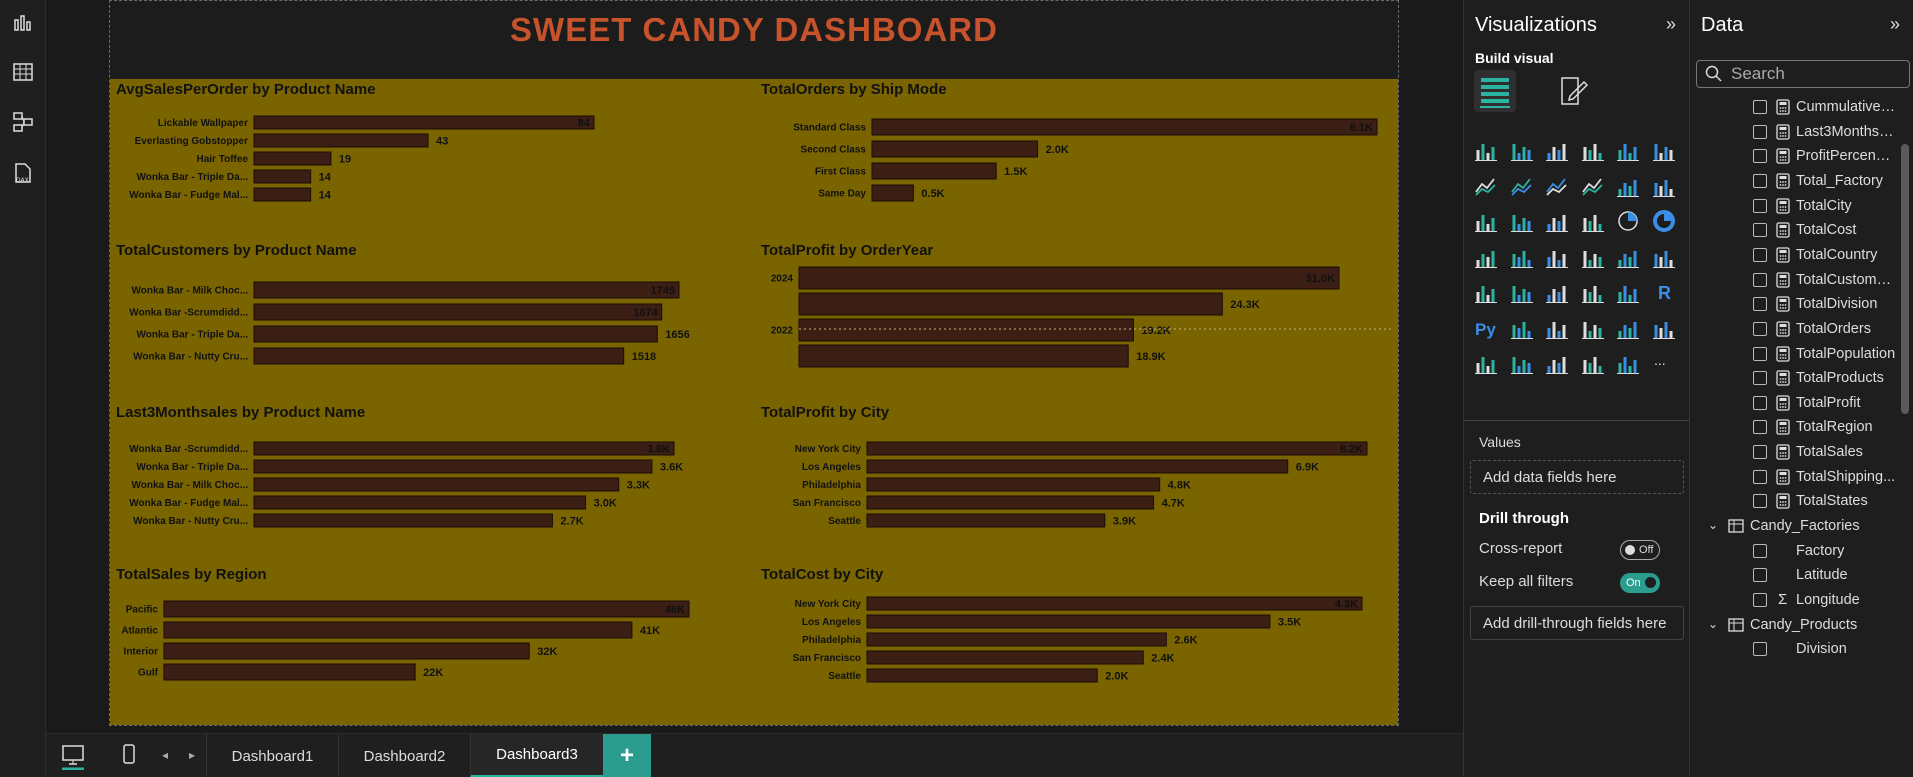 The width and height of the screenshot is (1913, 777). Describe the element at coordinates (23, 122) in the screenshot. I see `model-view-icon` at that location.